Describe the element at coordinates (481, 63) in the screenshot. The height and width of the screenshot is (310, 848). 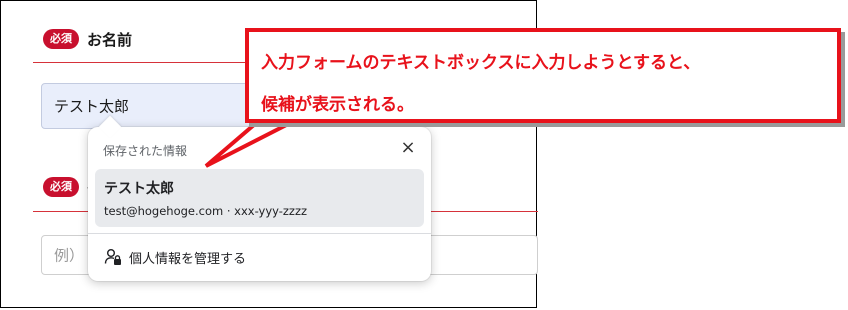
I see `callout-line-1: 入力フォームのテキストボックスに入力しようとすると、` at that location.